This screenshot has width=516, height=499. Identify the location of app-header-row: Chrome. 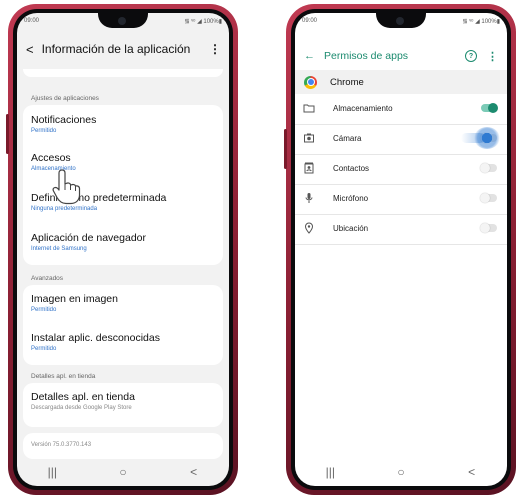
(401, 82).